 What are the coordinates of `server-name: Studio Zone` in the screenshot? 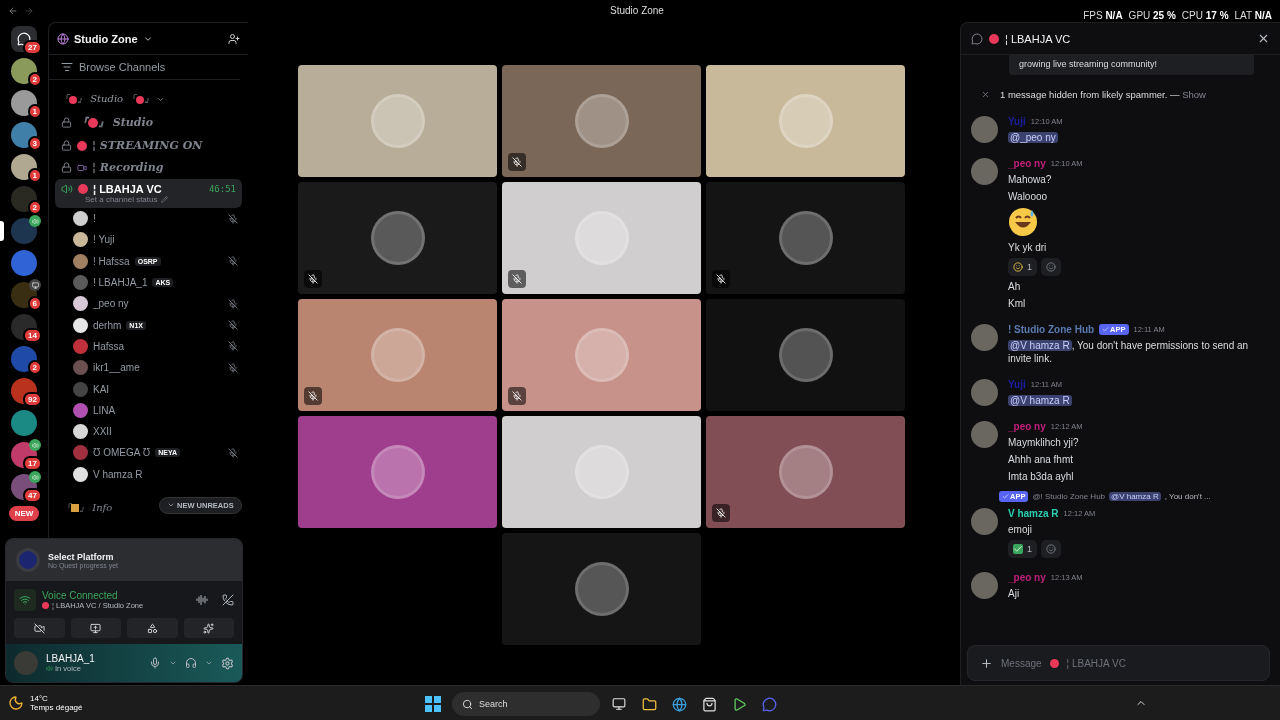 It's located at (106, 38).